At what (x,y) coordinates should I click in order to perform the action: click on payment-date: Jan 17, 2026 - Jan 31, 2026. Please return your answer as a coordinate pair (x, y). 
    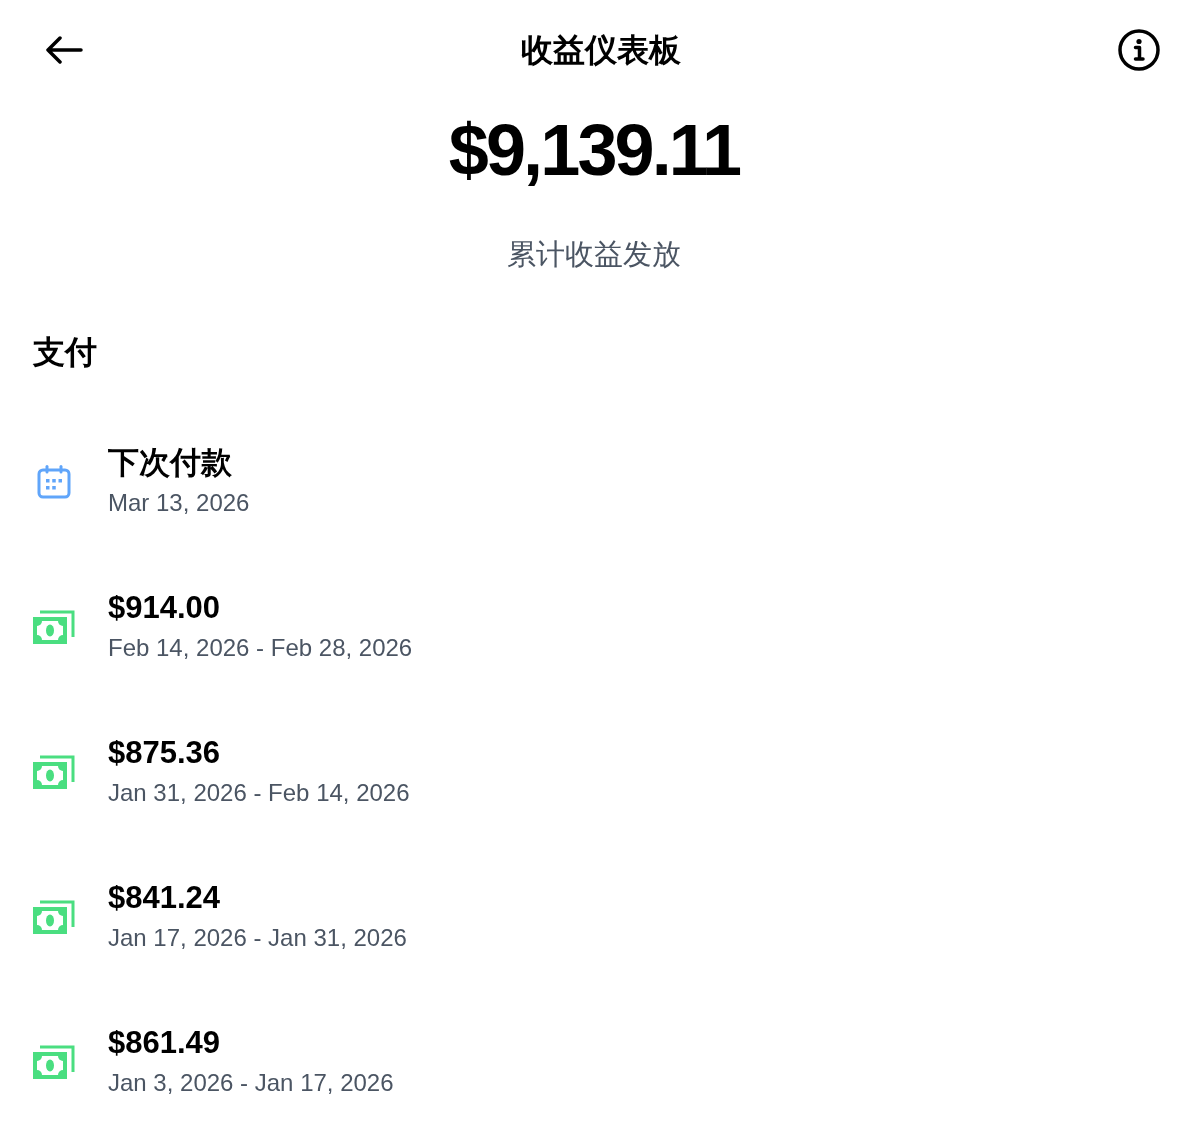
    Looking at the image, I should click on (257, 938).